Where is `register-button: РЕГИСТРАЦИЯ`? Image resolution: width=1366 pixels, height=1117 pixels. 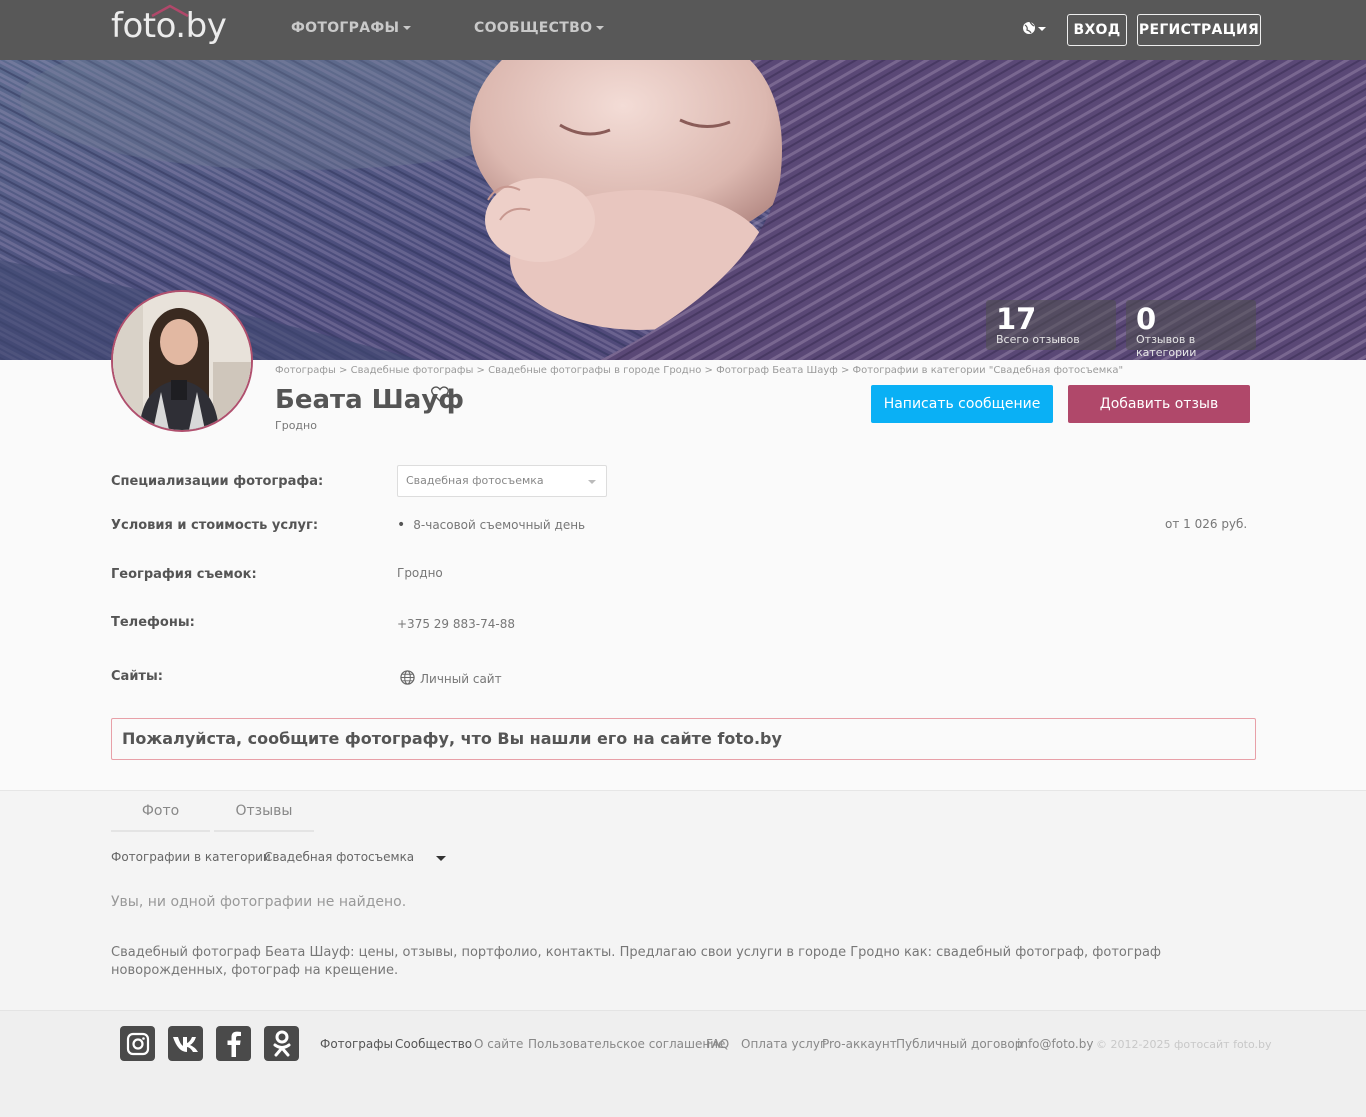
register-button: РЕГИСТРАЦИЯ is located at coordinates (1199, 30).